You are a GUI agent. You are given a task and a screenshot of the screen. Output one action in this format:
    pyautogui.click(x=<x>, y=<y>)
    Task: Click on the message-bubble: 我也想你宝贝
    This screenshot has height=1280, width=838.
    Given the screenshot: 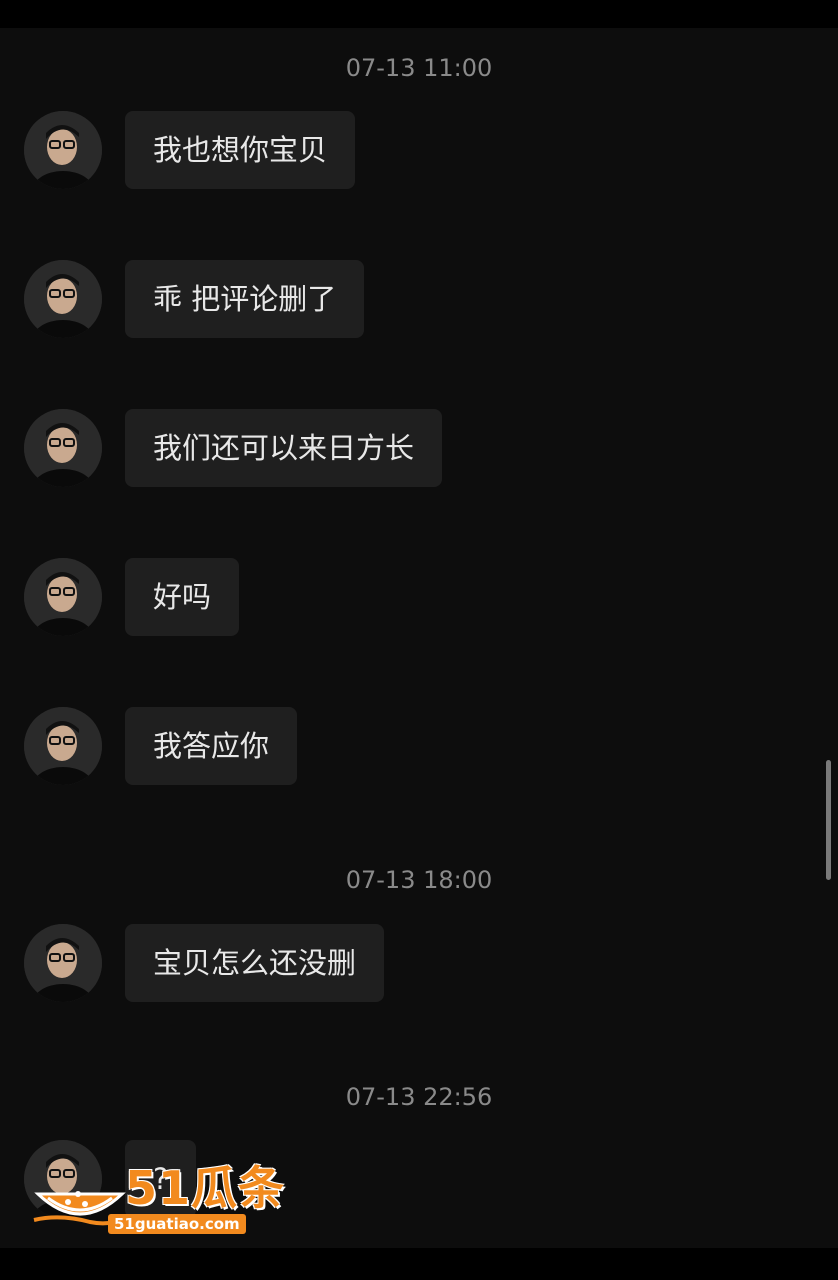 What is the action you would take?
    pyautogui.click(x=240, y=150)
    